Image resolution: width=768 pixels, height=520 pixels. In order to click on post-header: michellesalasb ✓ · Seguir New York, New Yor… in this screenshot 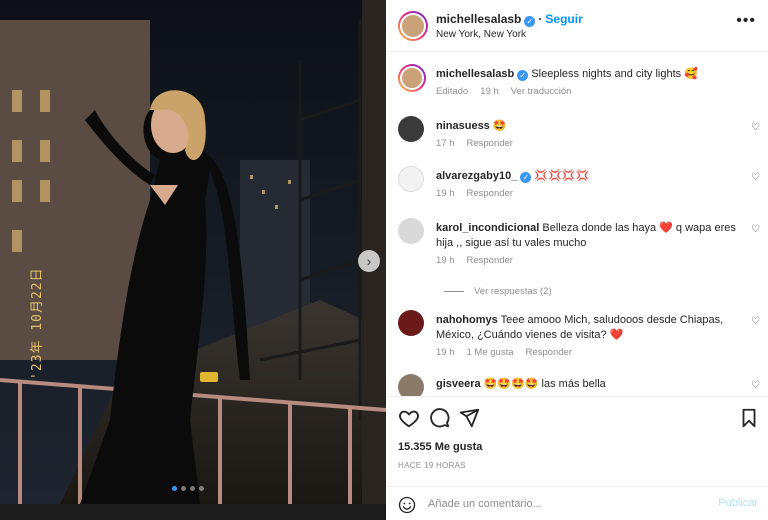, I will do `click(577, 26)`.